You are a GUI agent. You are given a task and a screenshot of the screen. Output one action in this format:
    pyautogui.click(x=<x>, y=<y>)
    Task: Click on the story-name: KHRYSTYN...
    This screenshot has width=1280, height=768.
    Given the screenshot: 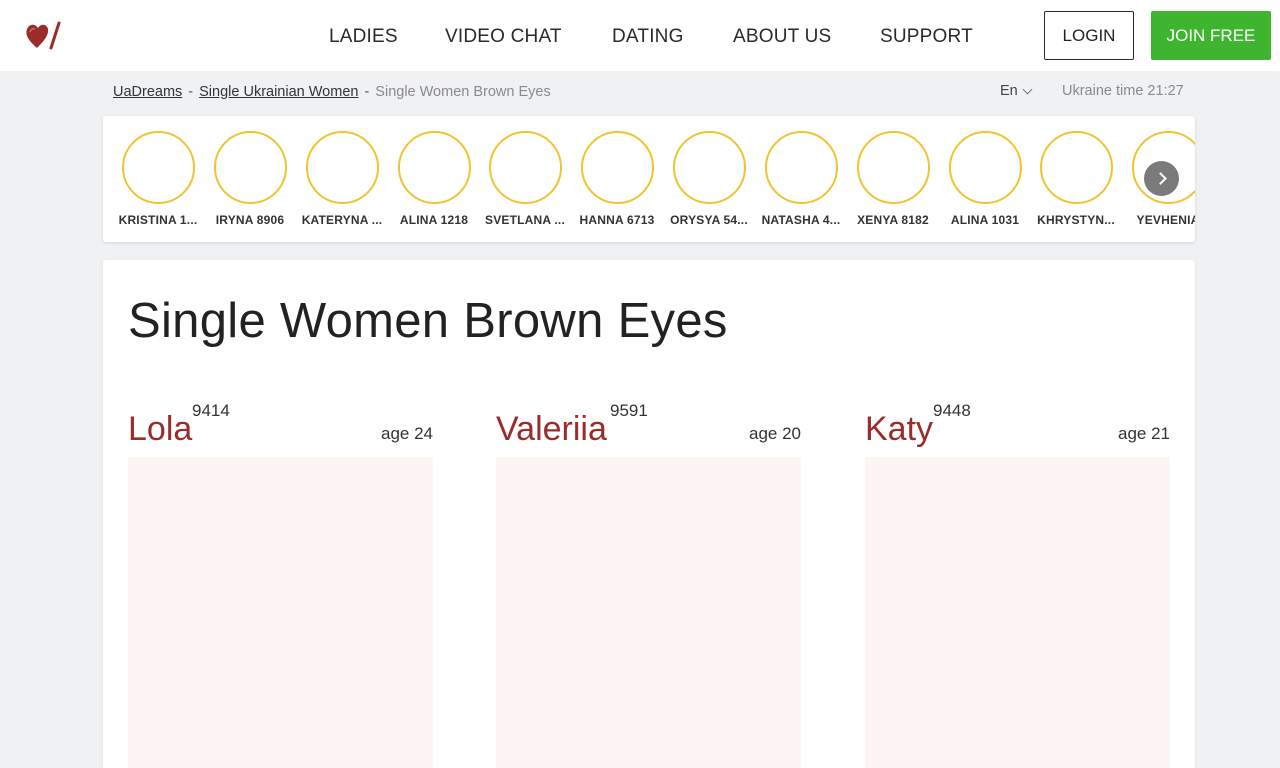 What is the action you would take?
    pyautogui.click(x=1076, y=220)
    